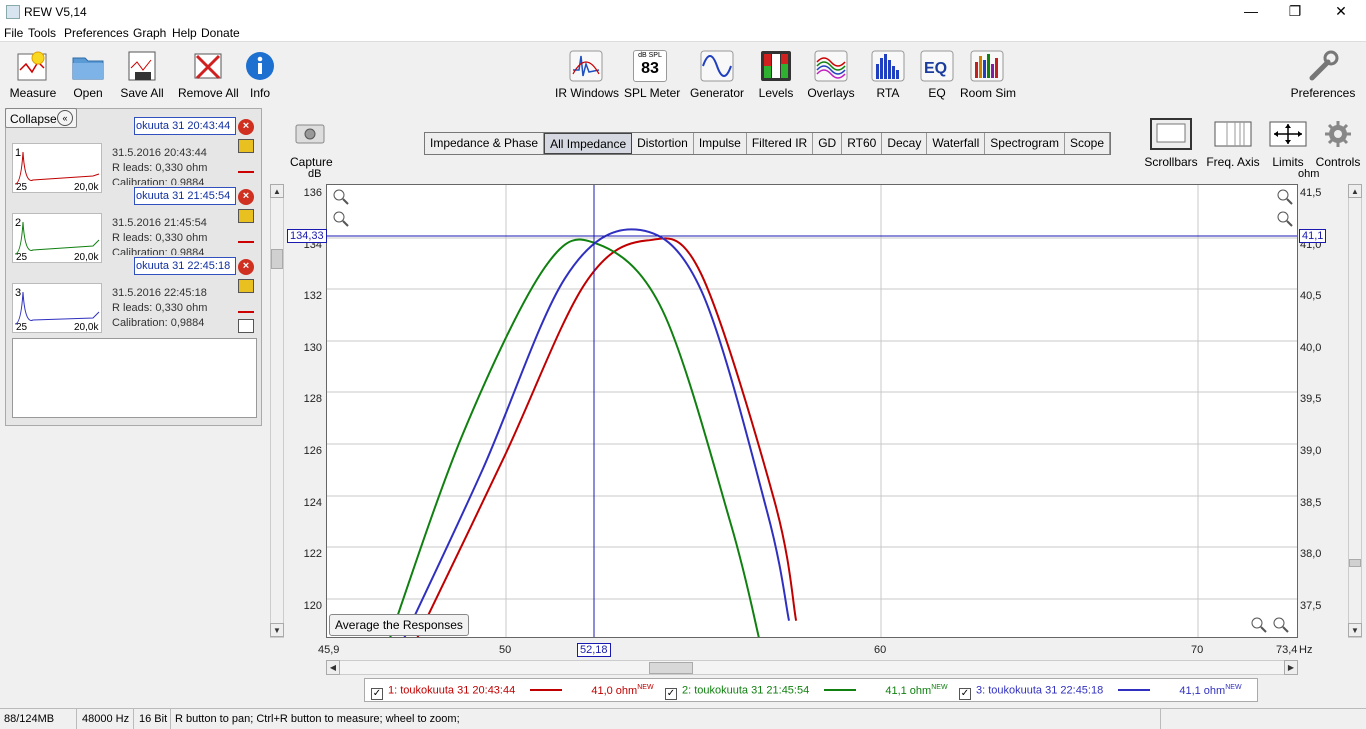 This screenshot has height=729, width=1366. What do you see at coordinates (1341, 12) in the screenshot?
I see `close-button: ✕` at bounding box center [1341, 12].